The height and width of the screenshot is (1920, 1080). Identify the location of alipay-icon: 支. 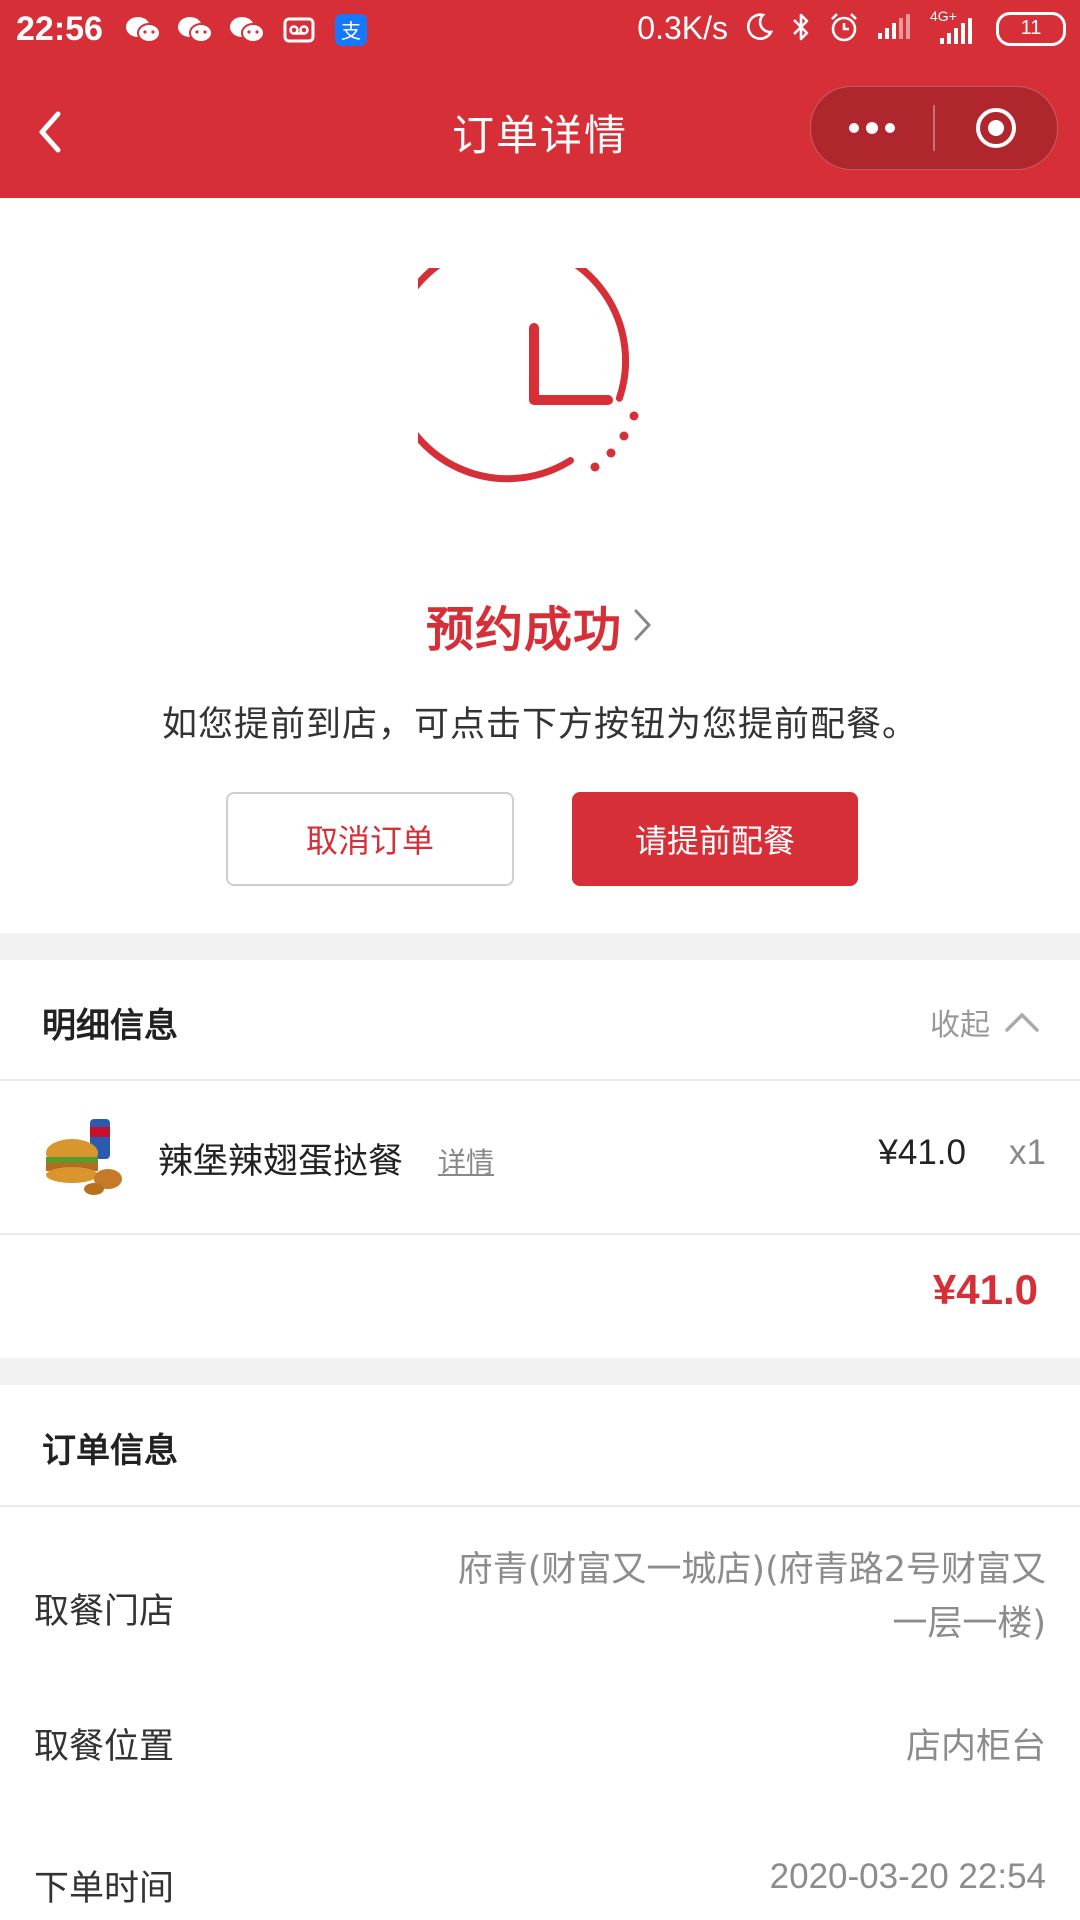
(351, 30).